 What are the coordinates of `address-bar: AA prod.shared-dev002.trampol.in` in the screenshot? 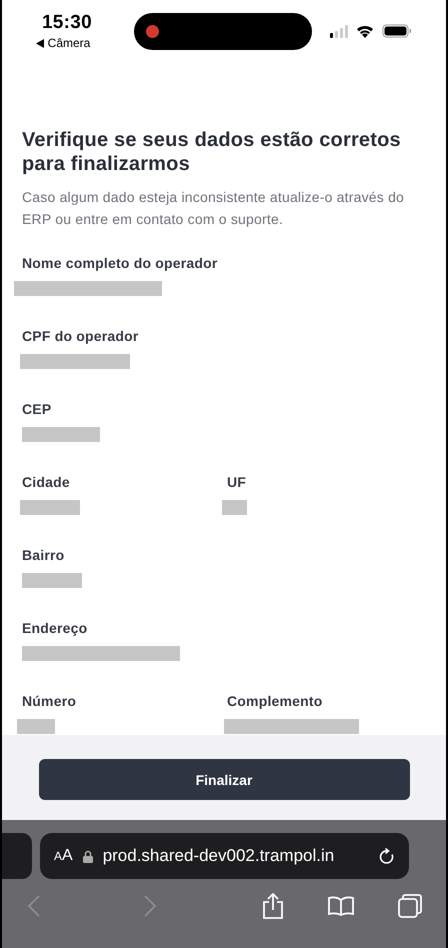 It's located at (224, 856).